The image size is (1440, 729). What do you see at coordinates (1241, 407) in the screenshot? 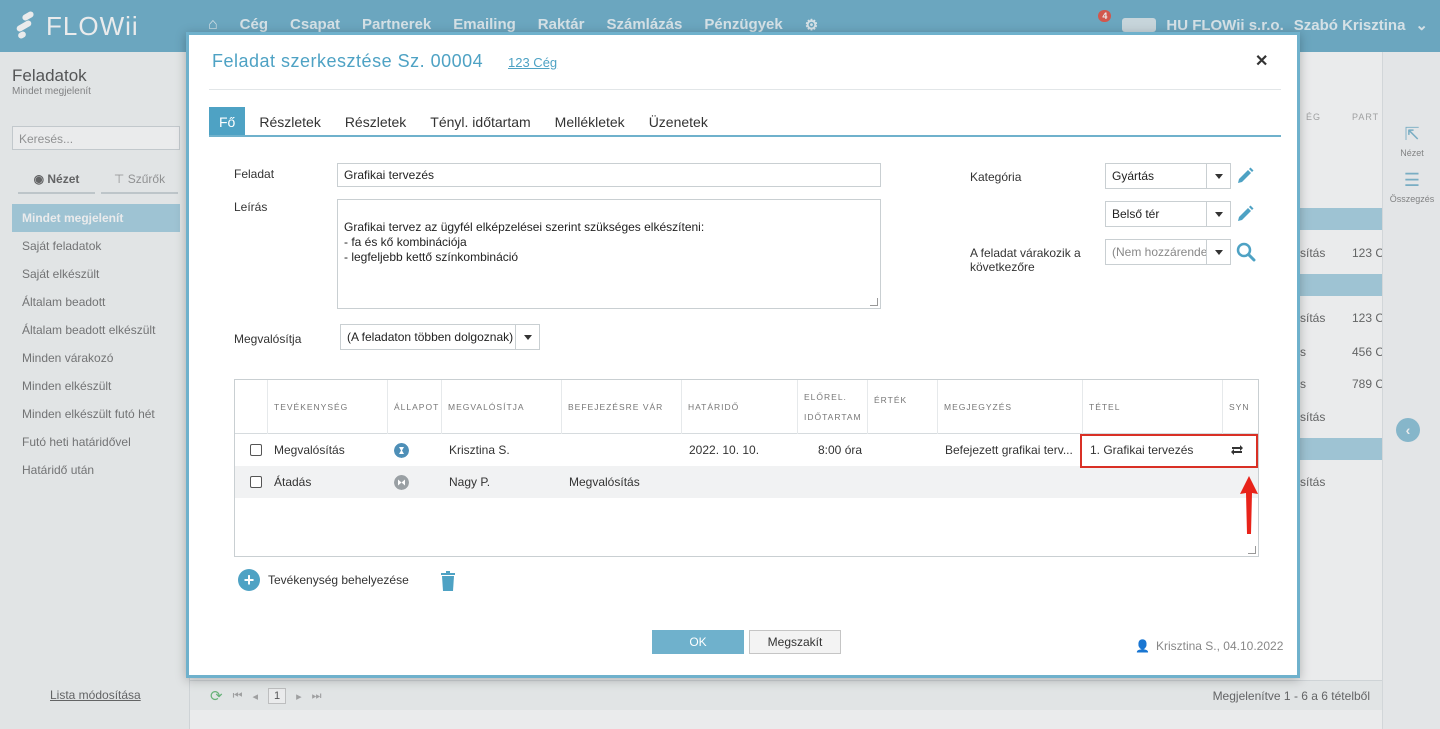
I see `header-syn: SYN` at bounding box center [1241, 407].